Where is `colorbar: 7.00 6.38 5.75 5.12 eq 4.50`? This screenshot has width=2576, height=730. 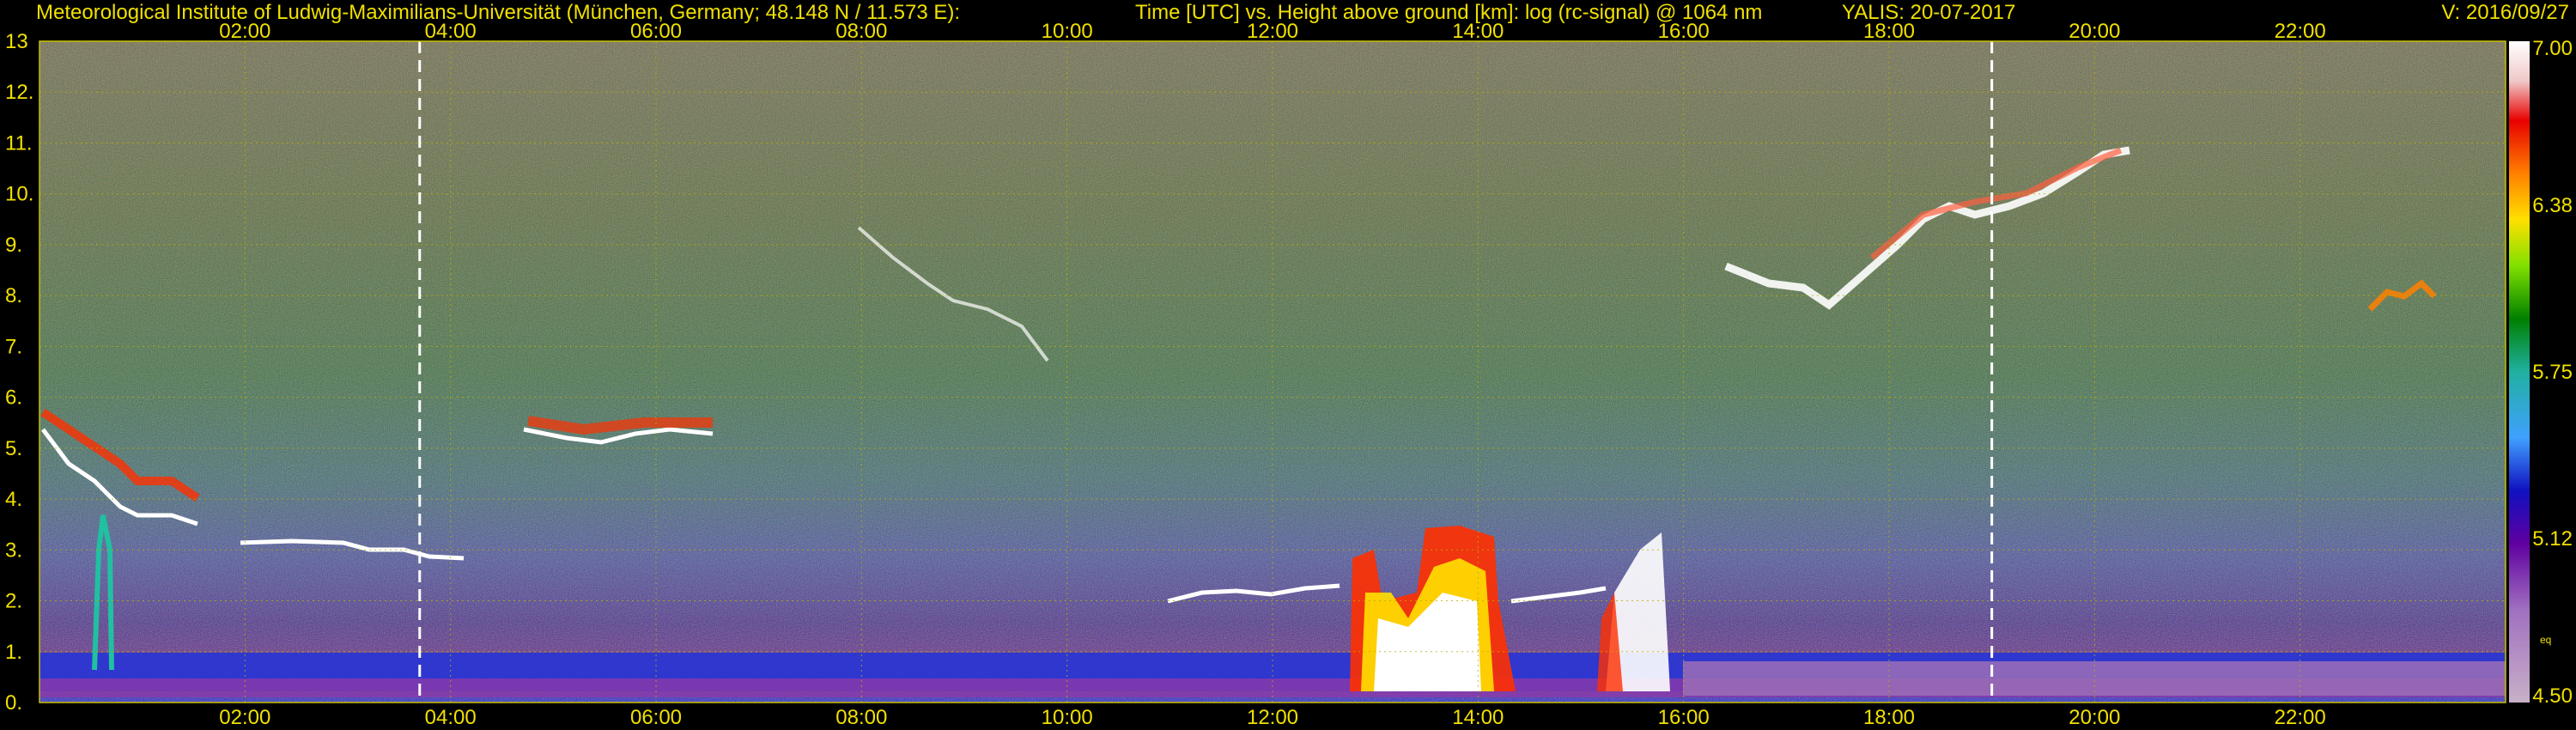
colorbar: 7.00 6.38 5.75 5.12 eq 4.50 is located at coordinates (2541, 372).